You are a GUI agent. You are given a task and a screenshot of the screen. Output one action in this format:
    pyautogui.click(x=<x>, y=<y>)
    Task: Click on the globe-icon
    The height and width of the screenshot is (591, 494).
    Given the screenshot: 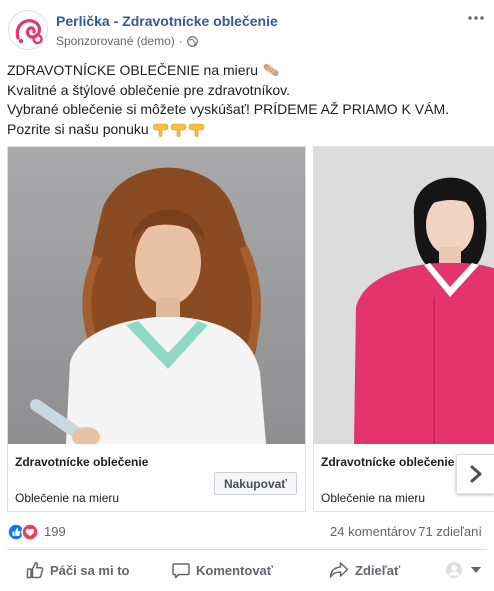 What is the action you would take?
    pyautogui.click(x=192, y=41)
    